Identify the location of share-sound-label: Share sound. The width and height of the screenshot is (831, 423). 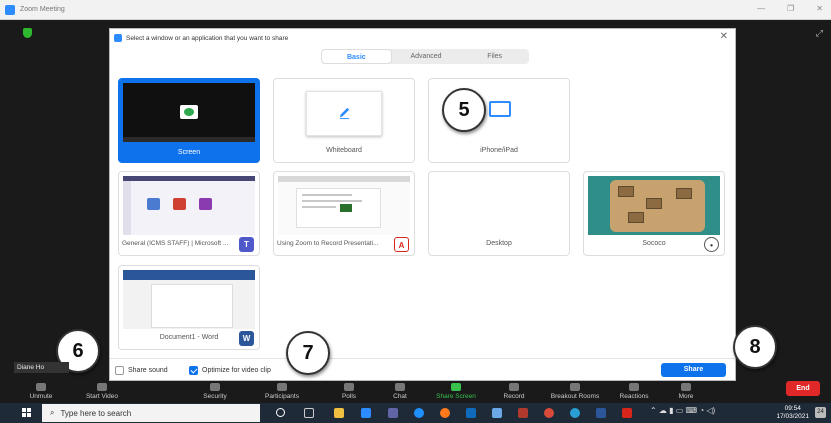
(148, 370).